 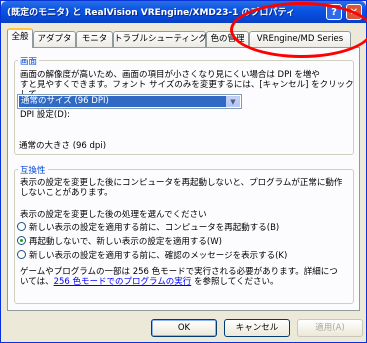 I want to click on compat-choose-label: 表示の設定を変更した後の処理を選んでください, so click(x=113, y=215).